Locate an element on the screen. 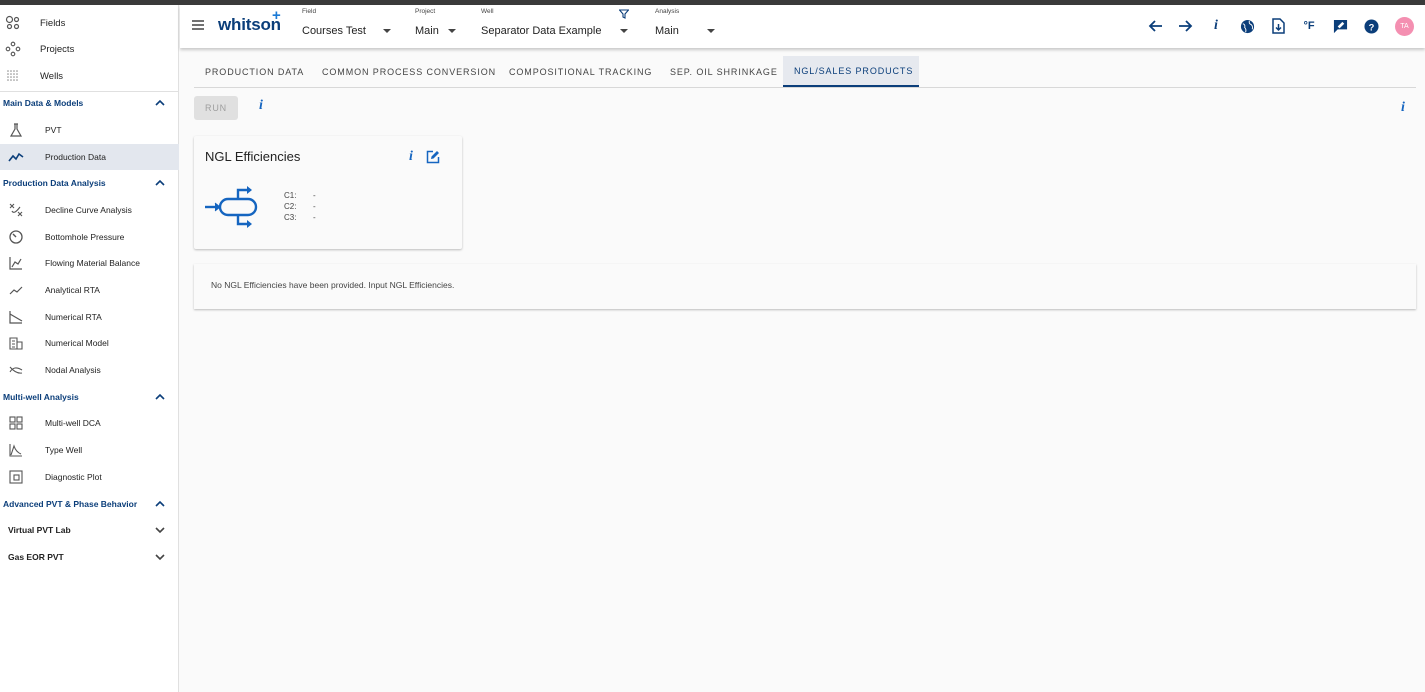  project-select-value: Main is located at coordinates (427, 31).